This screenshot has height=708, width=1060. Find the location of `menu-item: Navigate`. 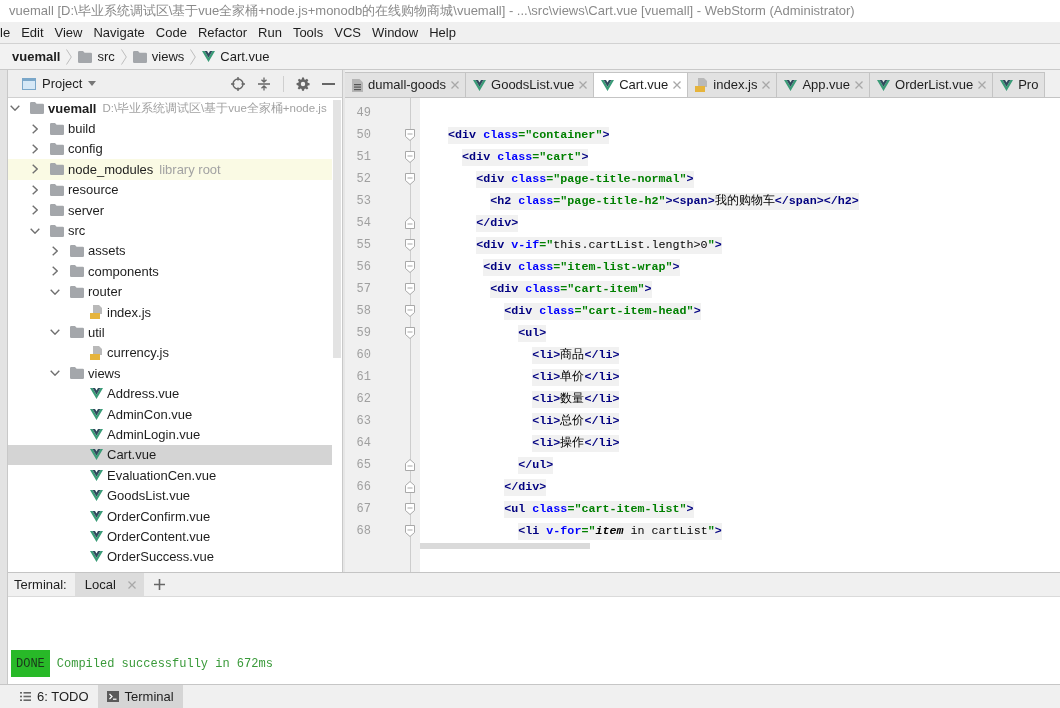

menu-item: Navigate is located at coordinates (119, 32).